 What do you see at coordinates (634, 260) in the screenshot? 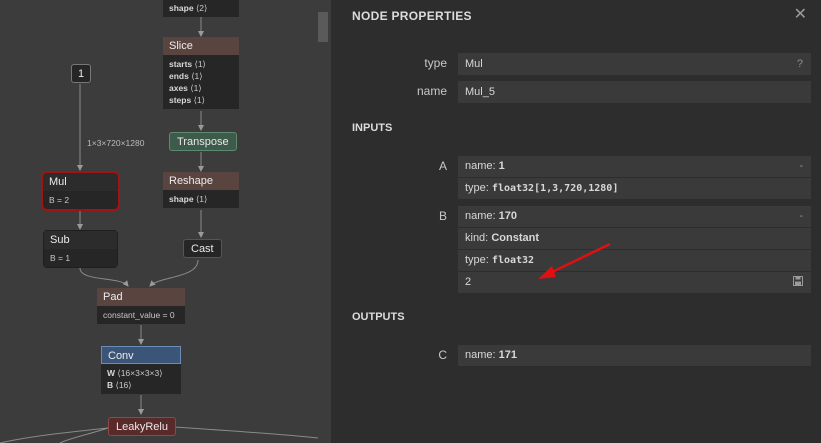
I see `input-b-type-row: type: float32` at bounding box center [634, 260].